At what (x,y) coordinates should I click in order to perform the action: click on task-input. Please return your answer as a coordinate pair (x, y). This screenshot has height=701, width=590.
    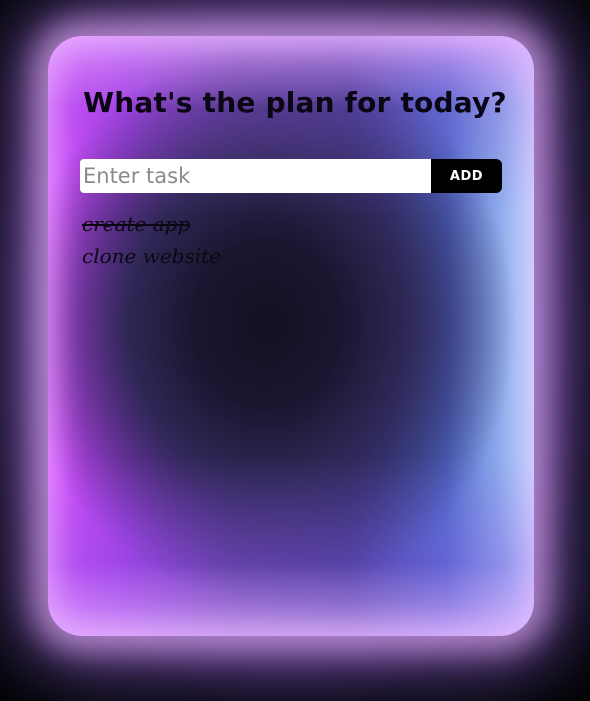
    Looking at the image, I should click on (255, 176).